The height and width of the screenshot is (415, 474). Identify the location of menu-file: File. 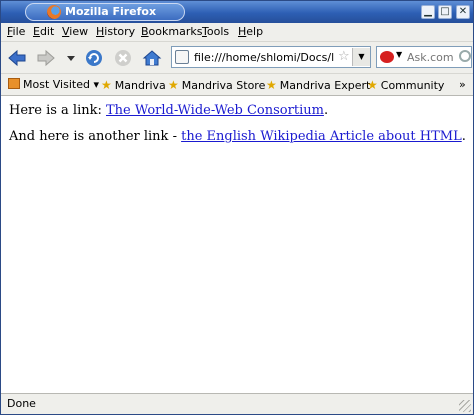
(16, 31).